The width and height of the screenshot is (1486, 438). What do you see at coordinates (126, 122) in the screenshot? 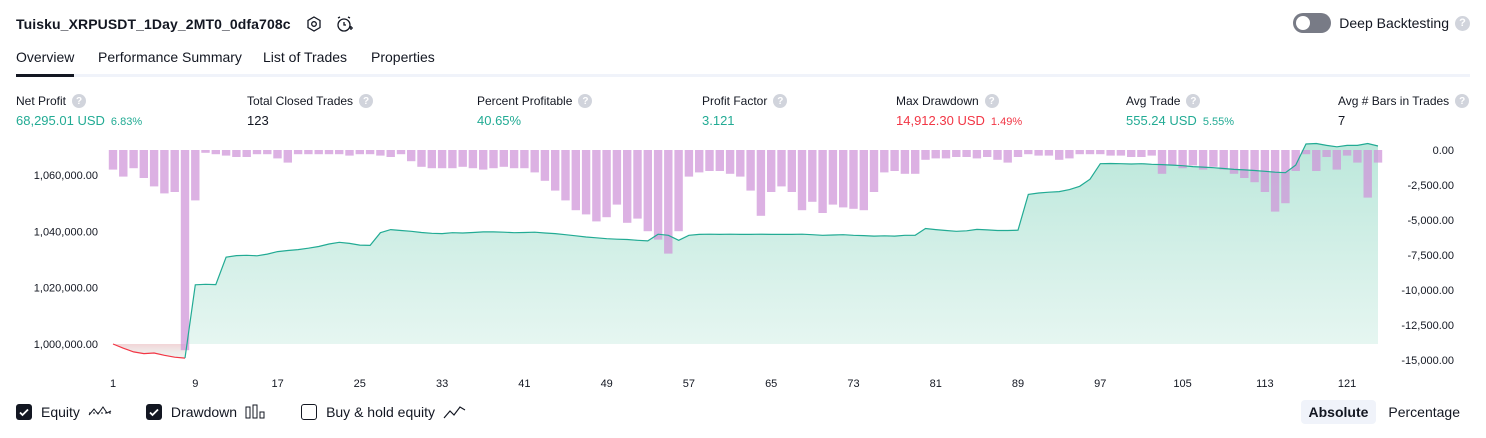
I see `metric-percent: 6.83%` at bounding box center [126, 122].